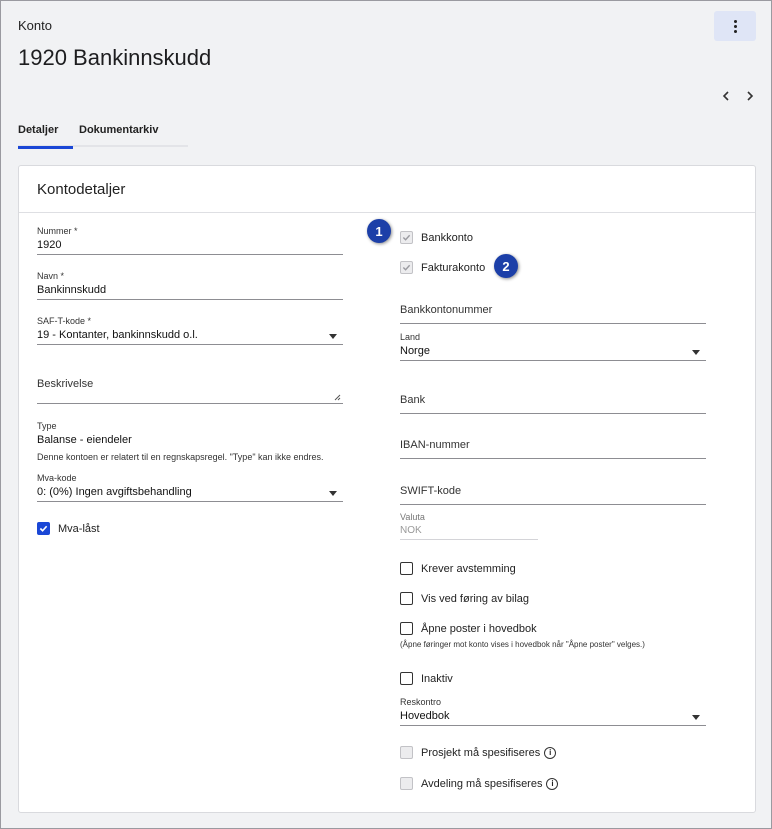 The height and width of the screenshot is (829, 772). What do you see at coordinates (469, 526) in the screenshot?
I see `valuta-field: Valuta NOK` at bounding box center [469, 526].